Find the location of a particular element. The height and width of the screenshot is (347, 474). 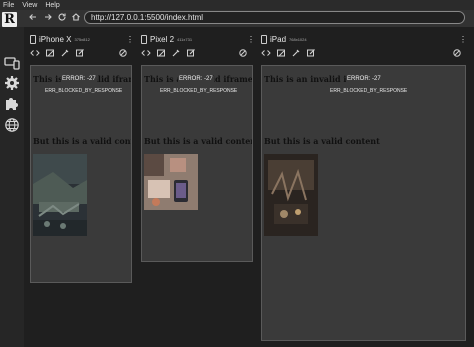

device-header: iPad 768x1024 is located at coordinates (284, 39).